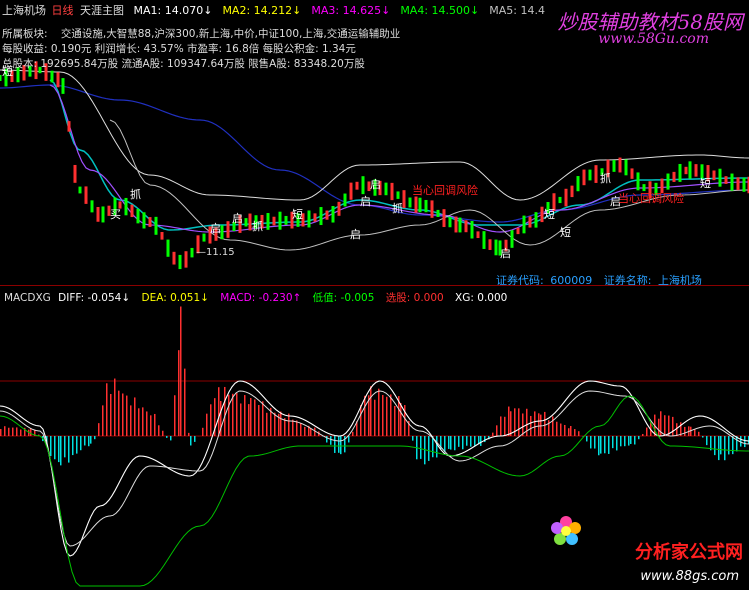 The width and height of the screenshot is (749, 590). Describe the element at coordinates (464, 298) in the screenshot. I see `xg-label: XG:` at that location.